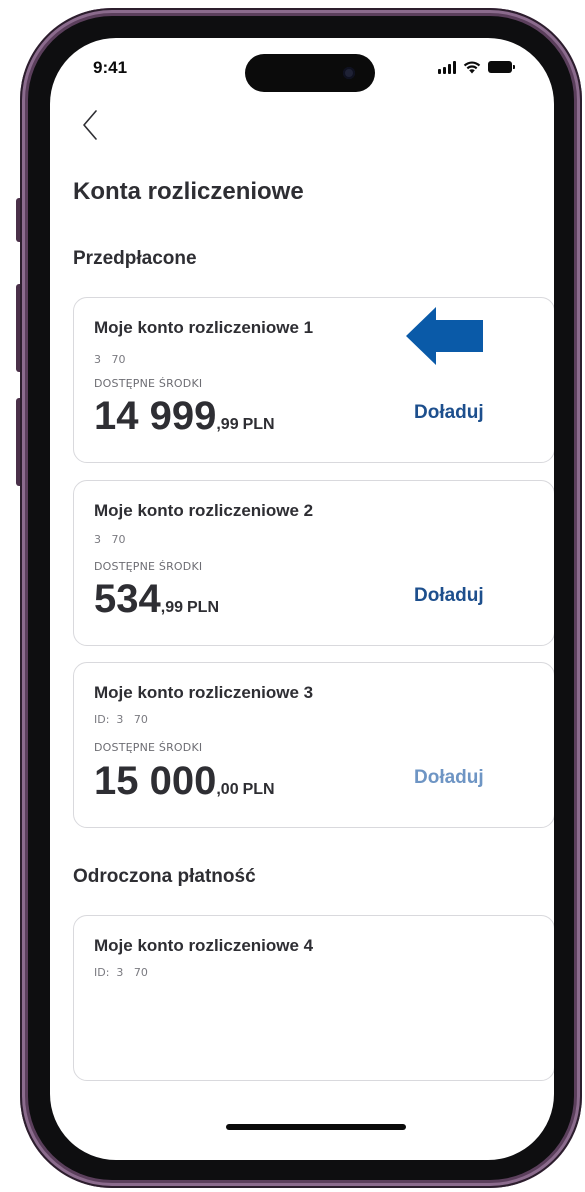 The height and width of the screenshot is (1192, 585). I want to click on account-name: Moje konto rozliczeniowe 3, so click(204, 692).